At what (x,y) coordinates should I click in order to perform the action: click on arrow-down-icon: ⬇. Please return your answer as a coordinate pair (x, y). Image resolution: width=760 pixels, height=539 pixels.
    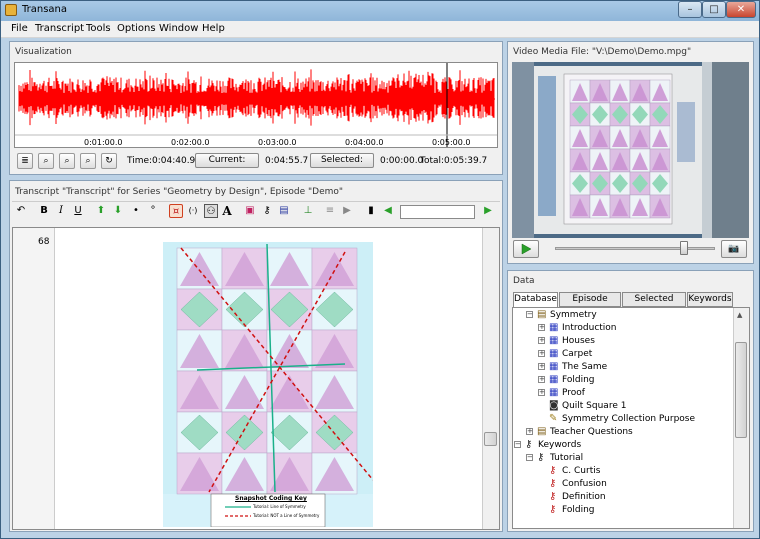
    Looking at the image, I should click on (118, 210).